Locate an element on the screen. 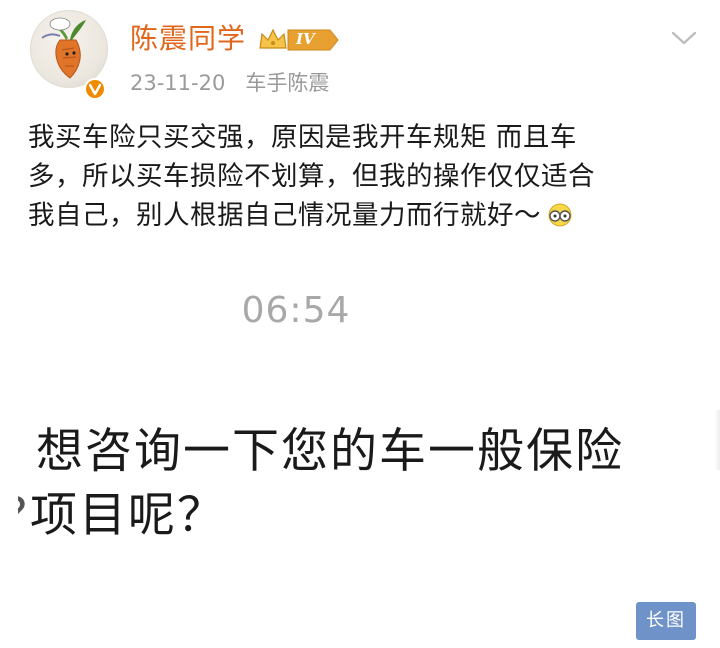 The width and height of the screenshot is (720, 648). verified-badge-icon is located at coordinates (95, 89).